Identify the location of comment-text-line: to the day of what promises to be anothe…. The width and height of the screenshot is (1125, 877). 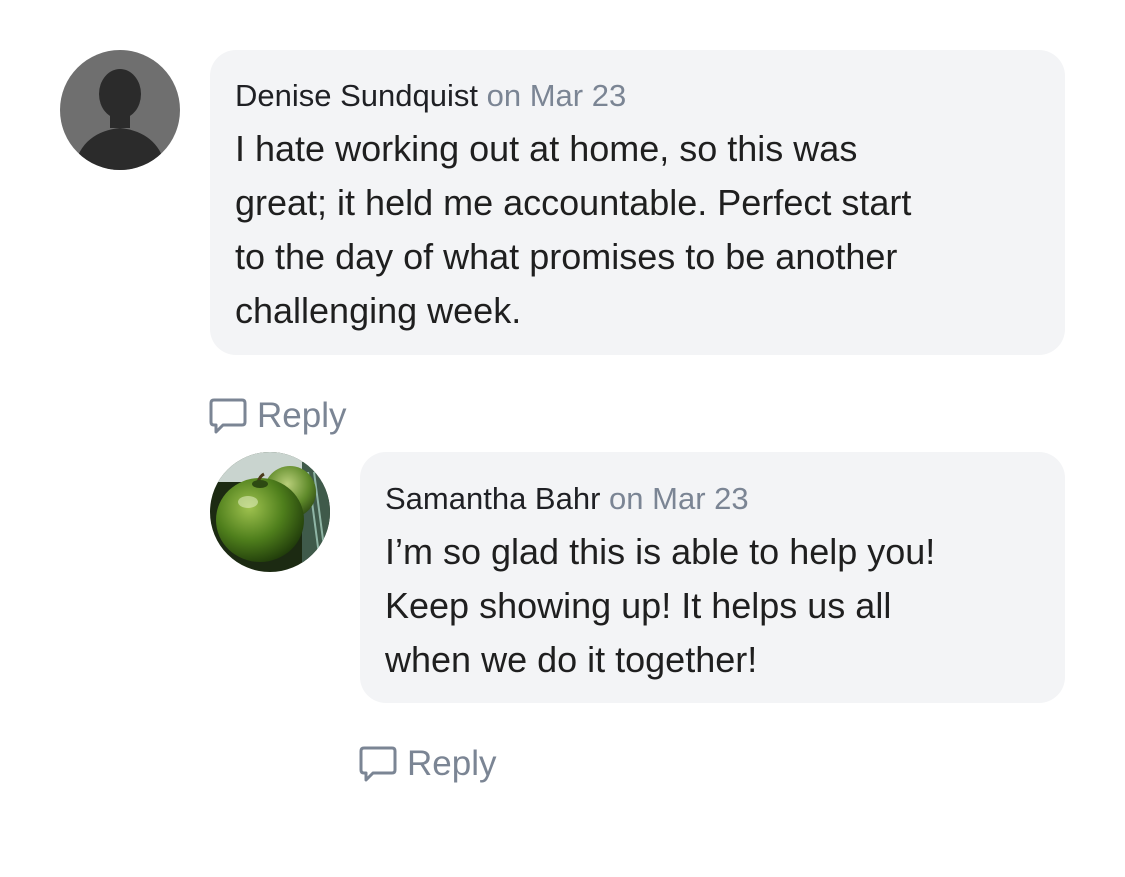
(566, 256).